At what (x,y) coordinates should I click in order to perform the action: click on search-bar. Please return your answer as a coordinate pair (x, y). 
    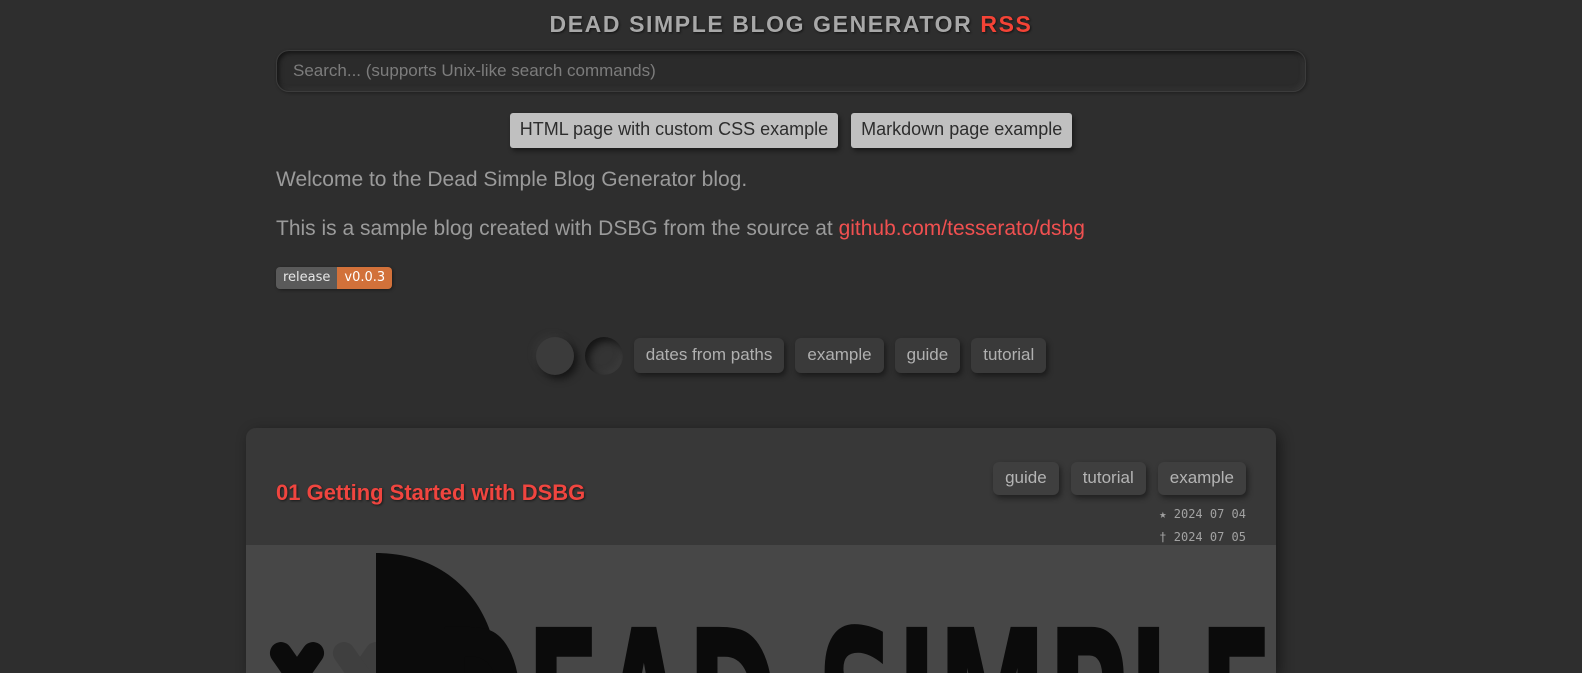
    Looking at the image, I should click on (791, 71).